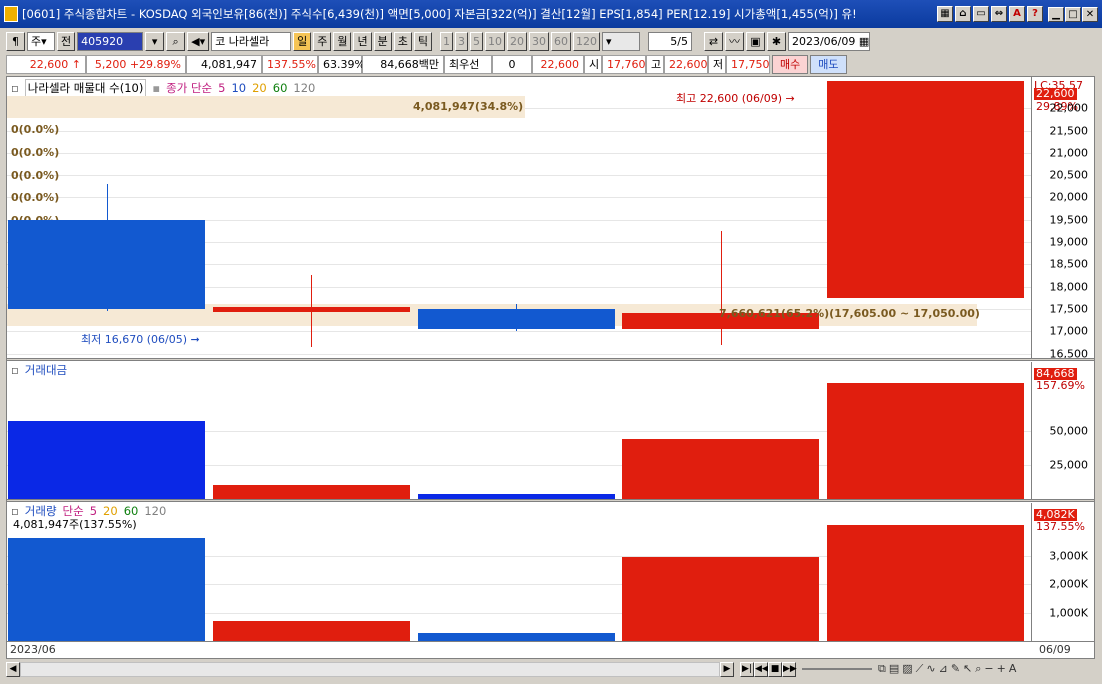 Image resolution: width=1102 pixels, height=684 pixels. What do you see at coordinates (136, 64) in the screenshot?
I see `change-cell: 5,200 +29.89%` at bounding box center [136, 64].